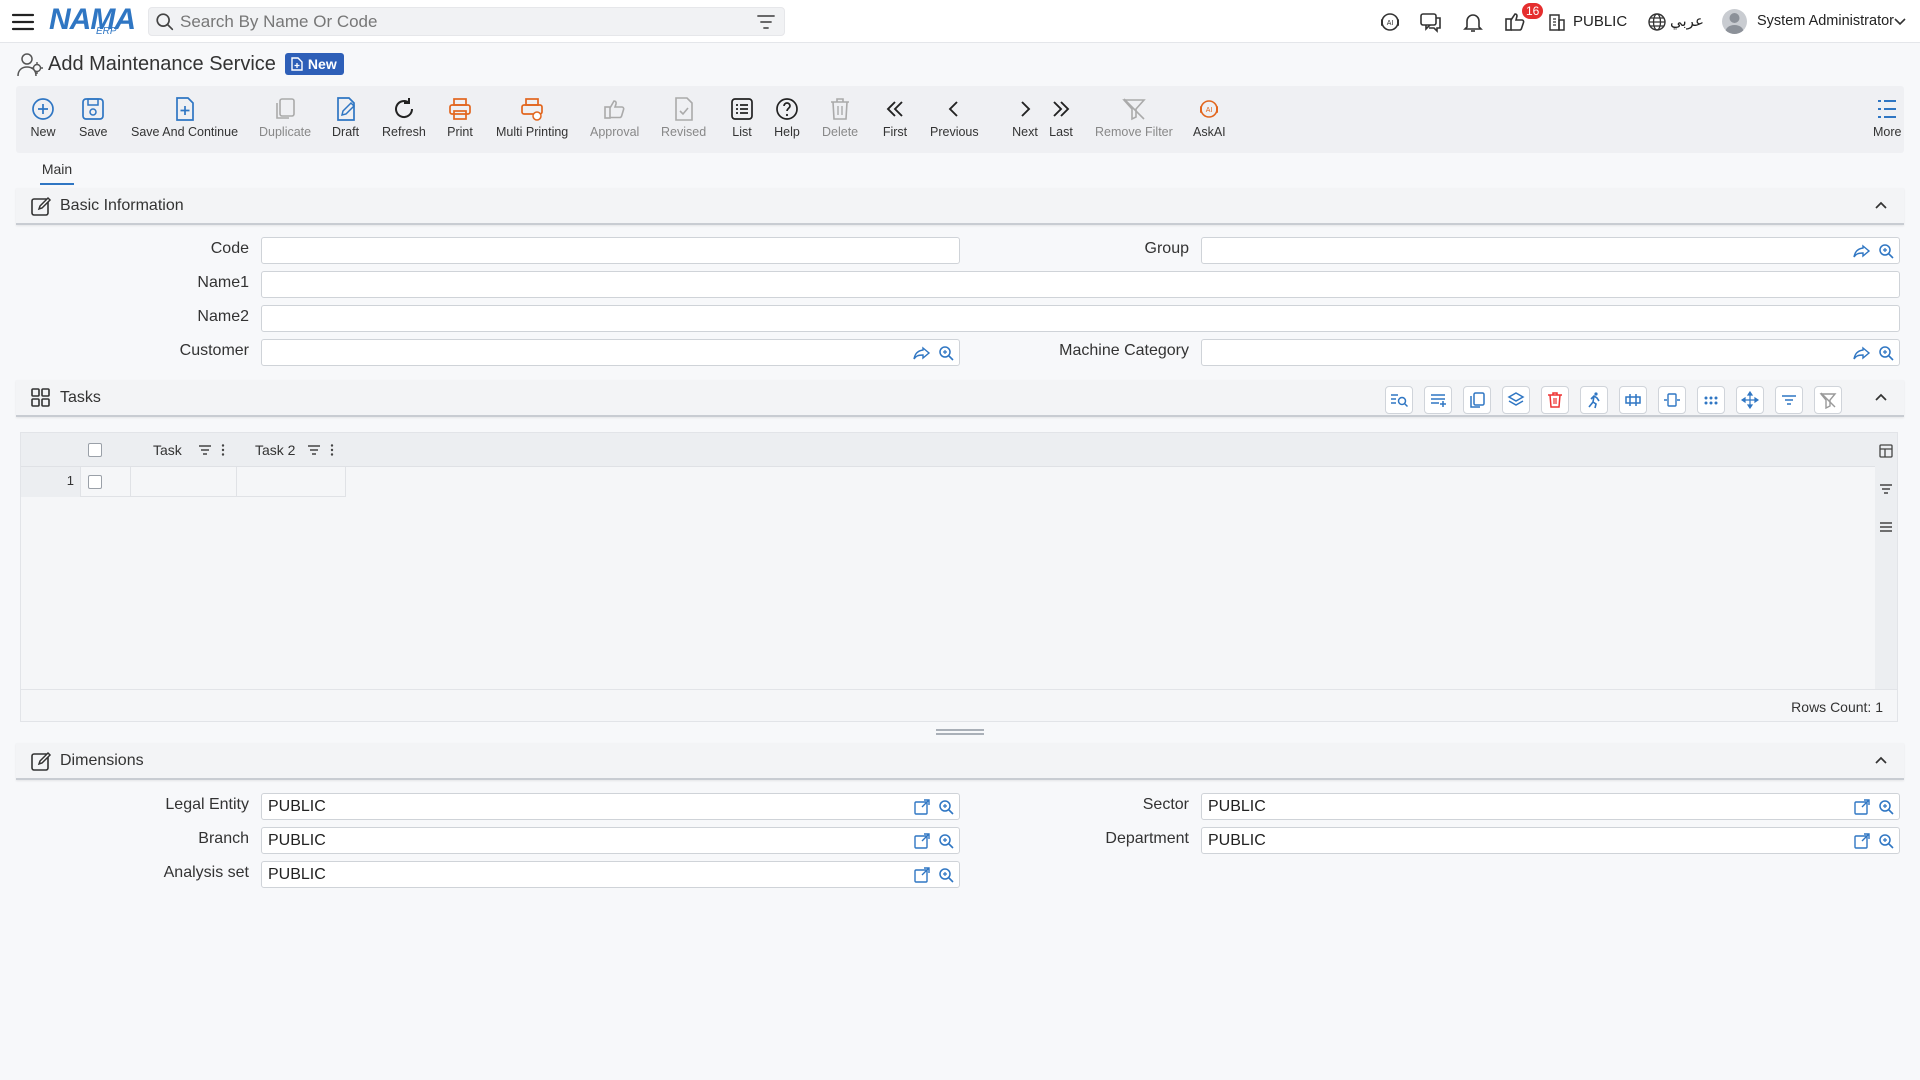 This screenshot has width=1920, height=1080. Describe the element at coordinates (1134, 117) in the screenshot. I see `remove-filter-button: Remove Filter` at that location.